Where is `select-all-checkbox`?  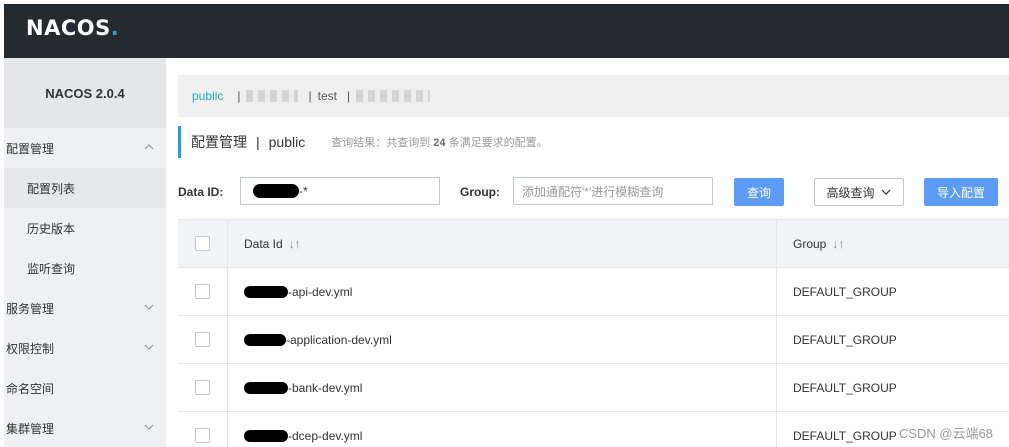 select-all-checkbox is located at coordinates (202, 243).